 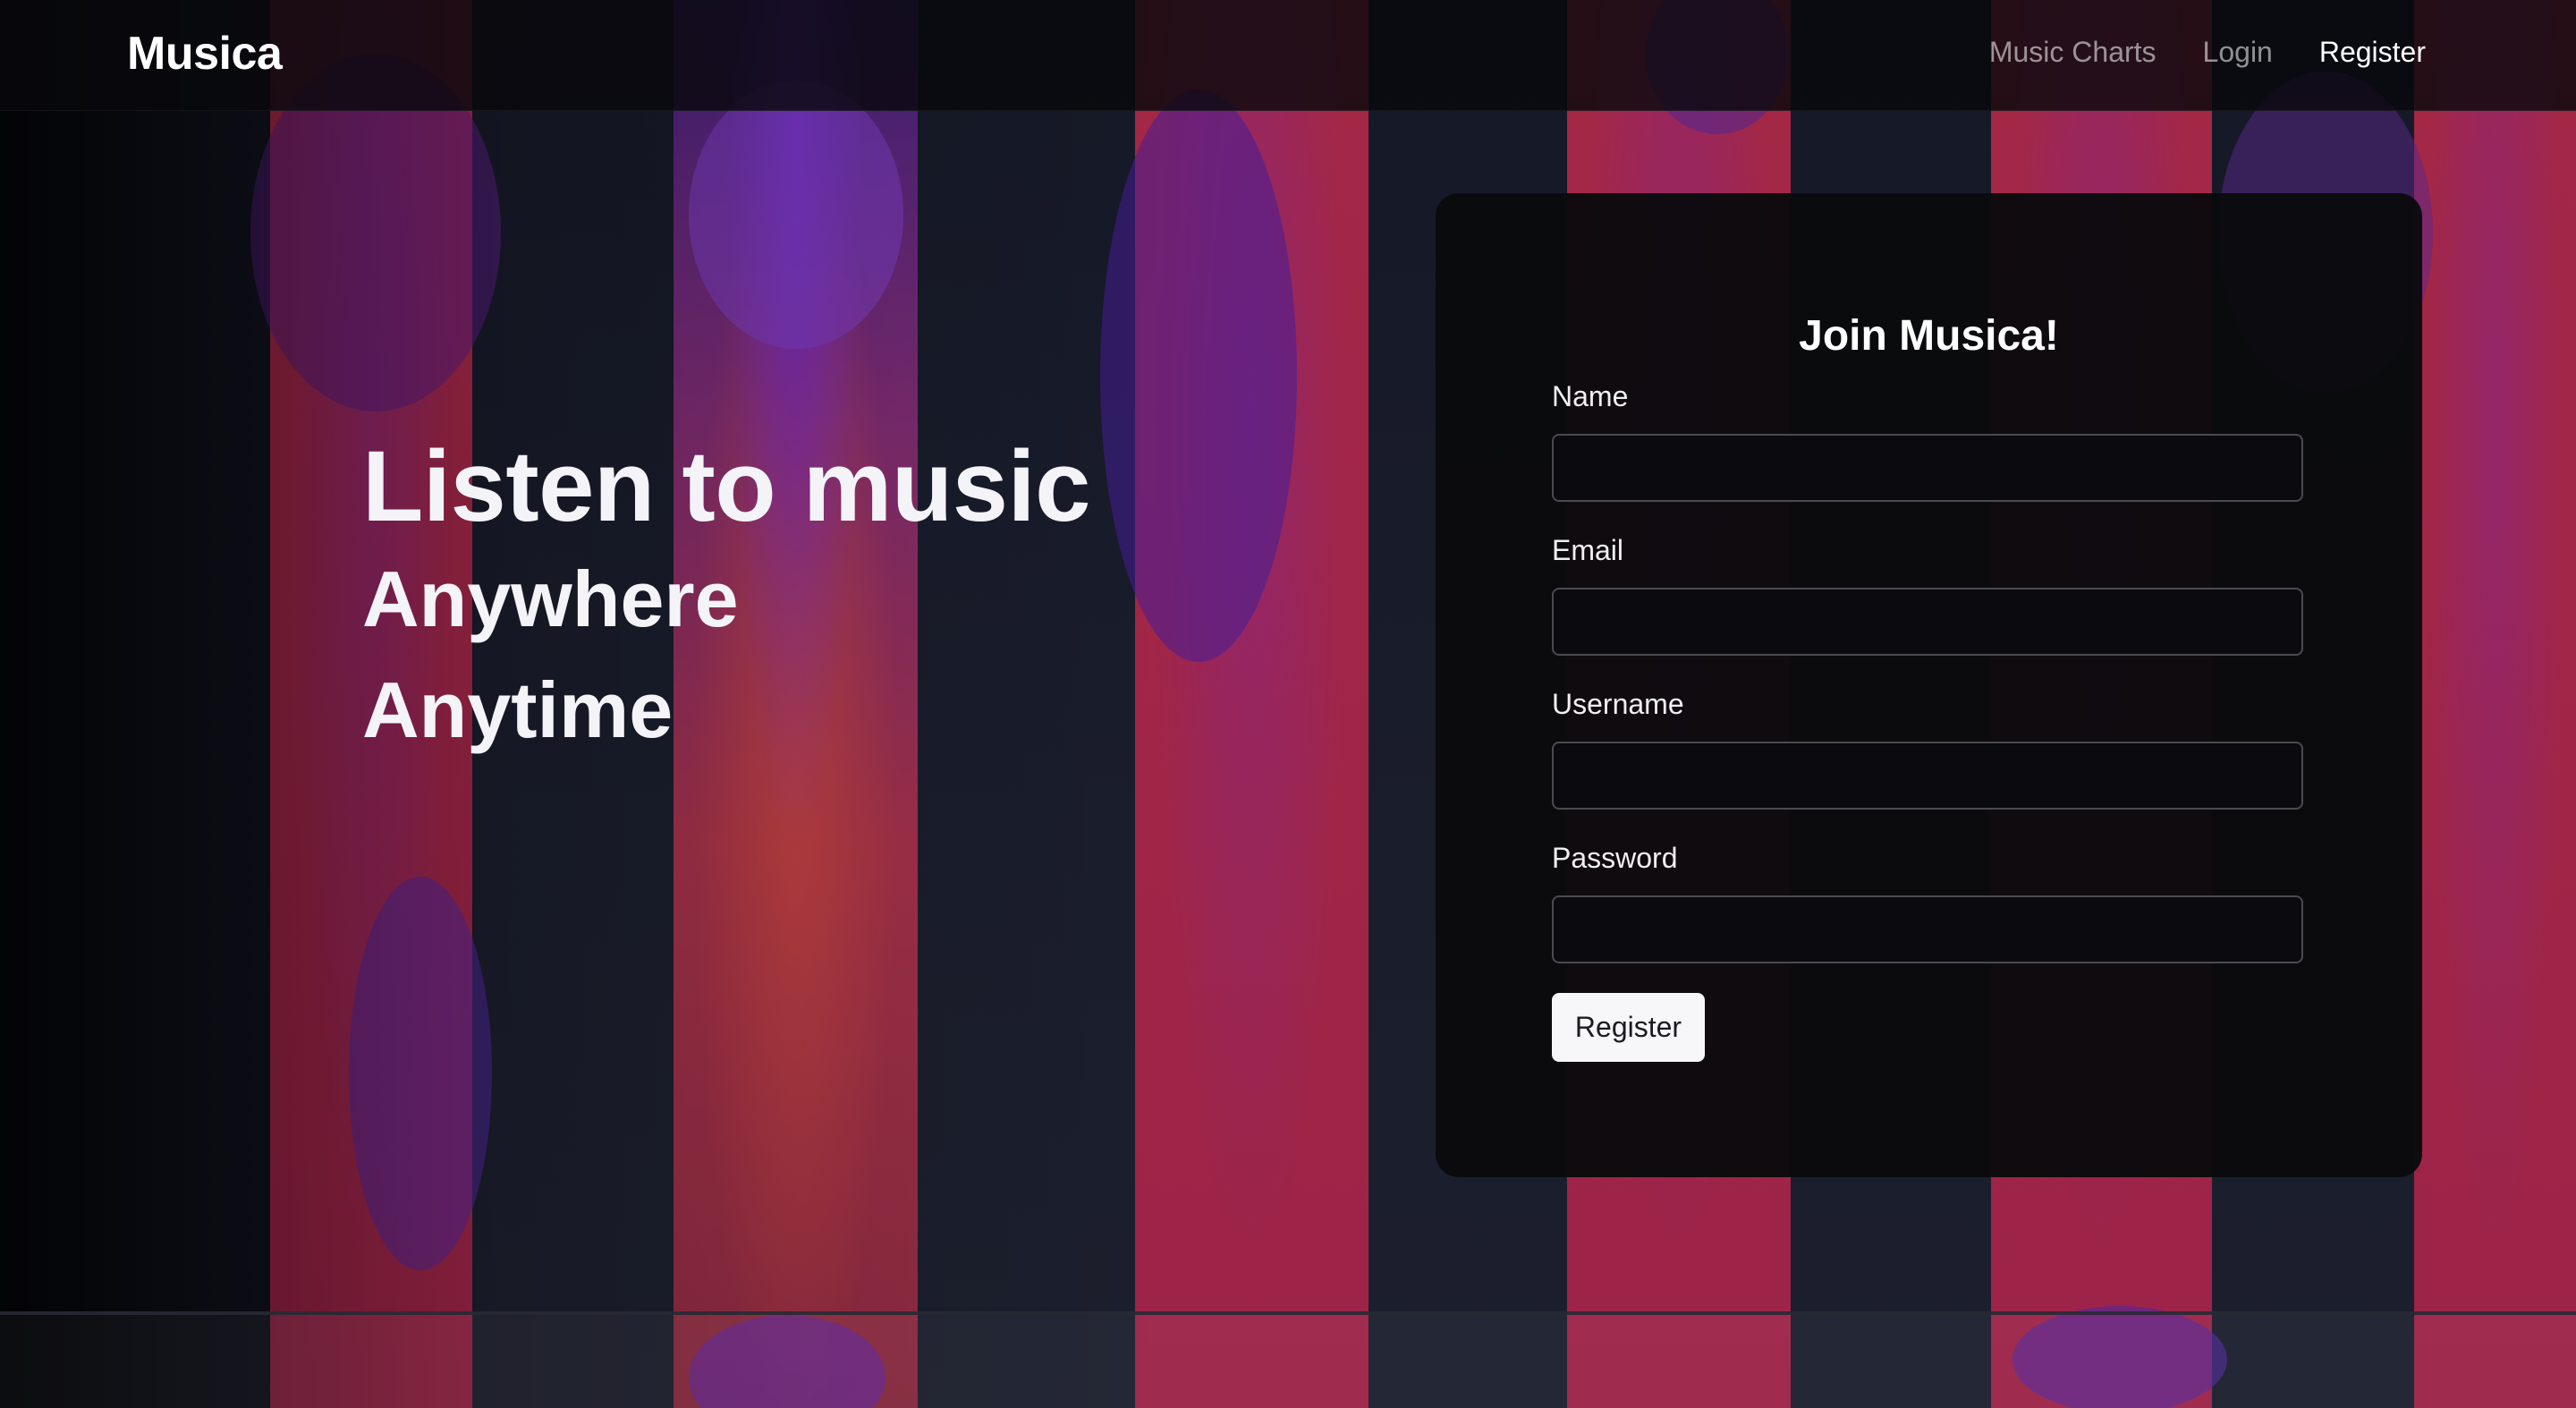 I want to click on email-label: Email, so click(x=1588, y=550).